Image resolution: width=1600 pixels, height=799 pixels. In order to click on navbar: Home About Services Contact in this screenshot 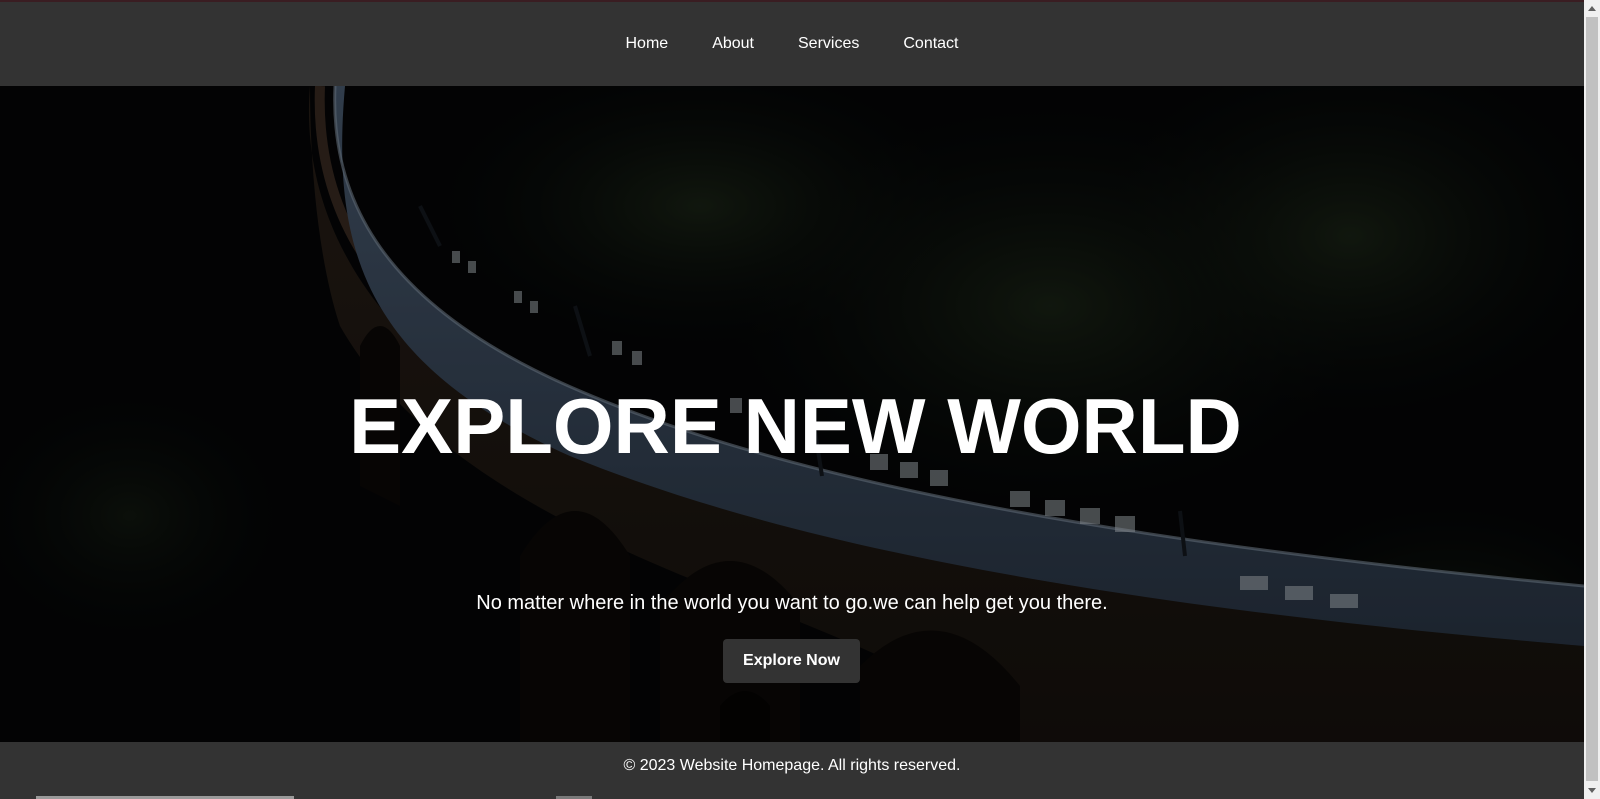, I will do `click(792, 44)`.